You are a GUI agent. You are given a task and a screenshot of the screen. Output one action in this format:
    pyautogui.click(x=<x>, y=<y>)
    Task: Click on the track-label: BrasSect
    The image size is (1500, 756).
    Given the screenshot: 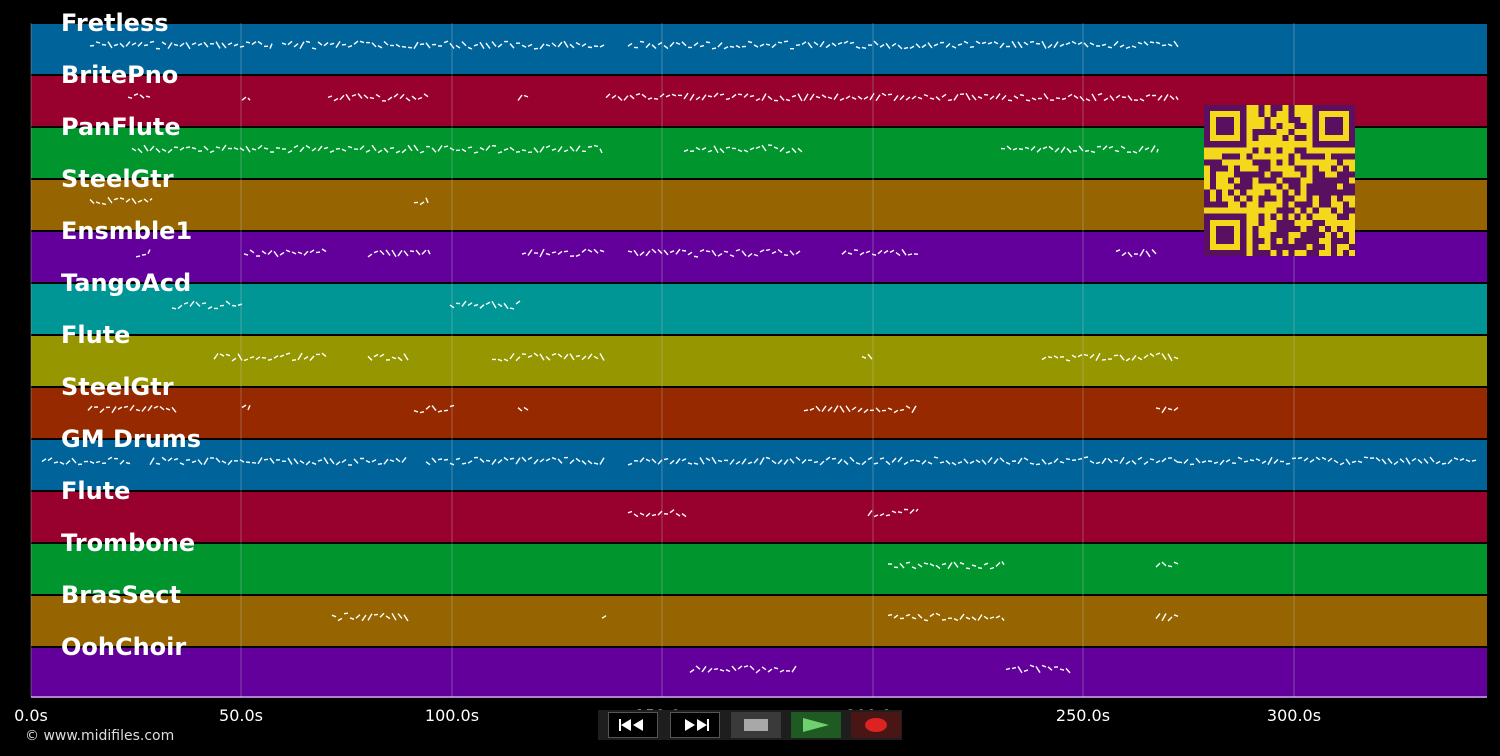 What is the action you would take?
    pyautogui.click(x=121, y=595)
    